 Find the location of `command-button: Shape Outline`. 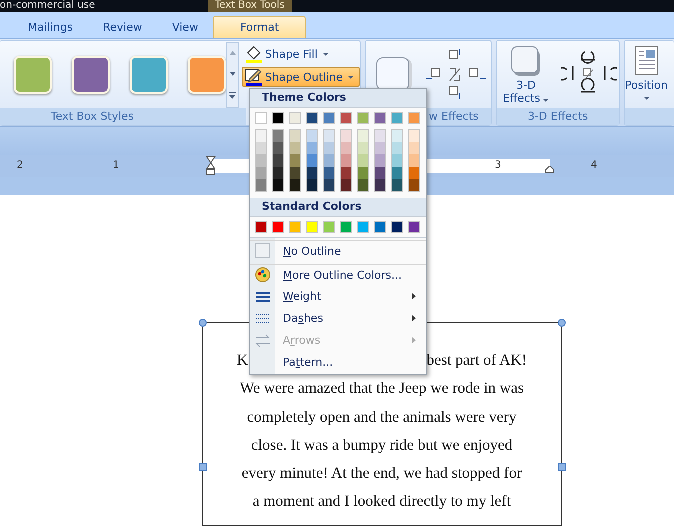

command-button: Shape Outline is located at coordinates (301, 77).